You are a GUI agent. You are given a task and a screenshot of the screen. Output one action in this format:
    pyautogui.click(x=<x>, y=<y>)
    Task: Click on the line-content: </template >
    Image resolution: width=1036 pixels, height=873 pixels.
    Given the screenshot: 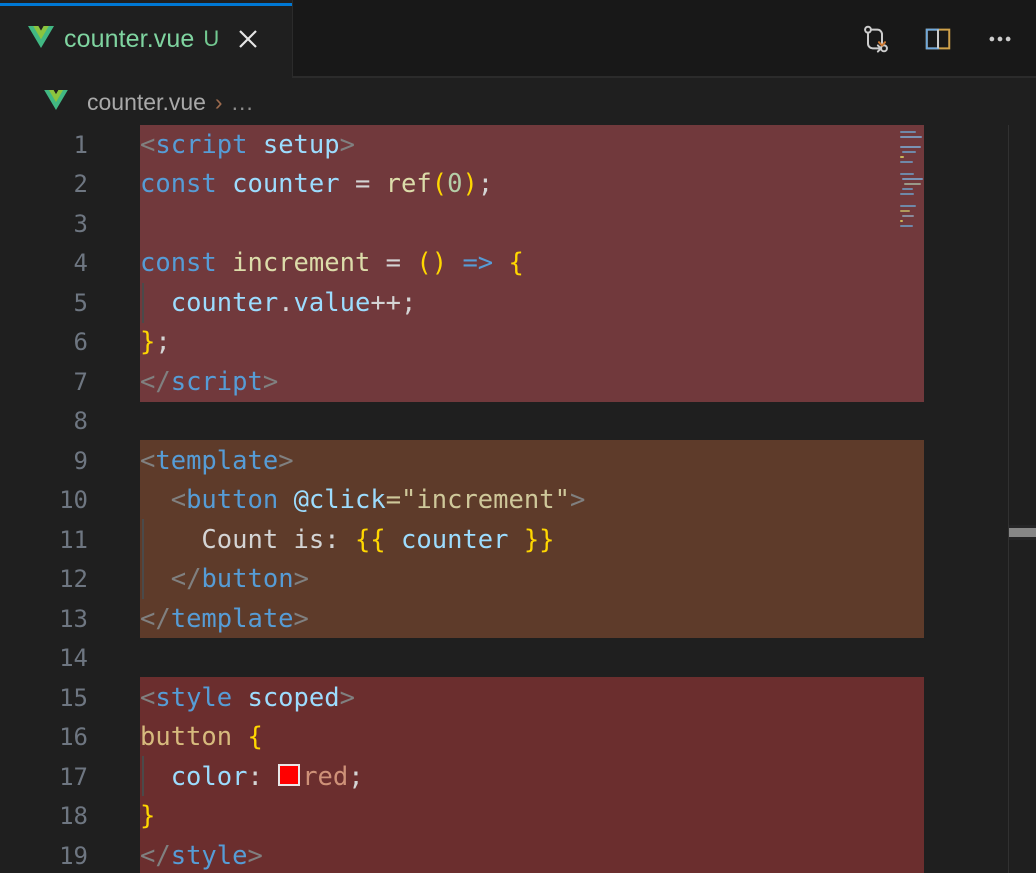 What is the action you would take?
    pyautogui.click(x=224, y=618)
    